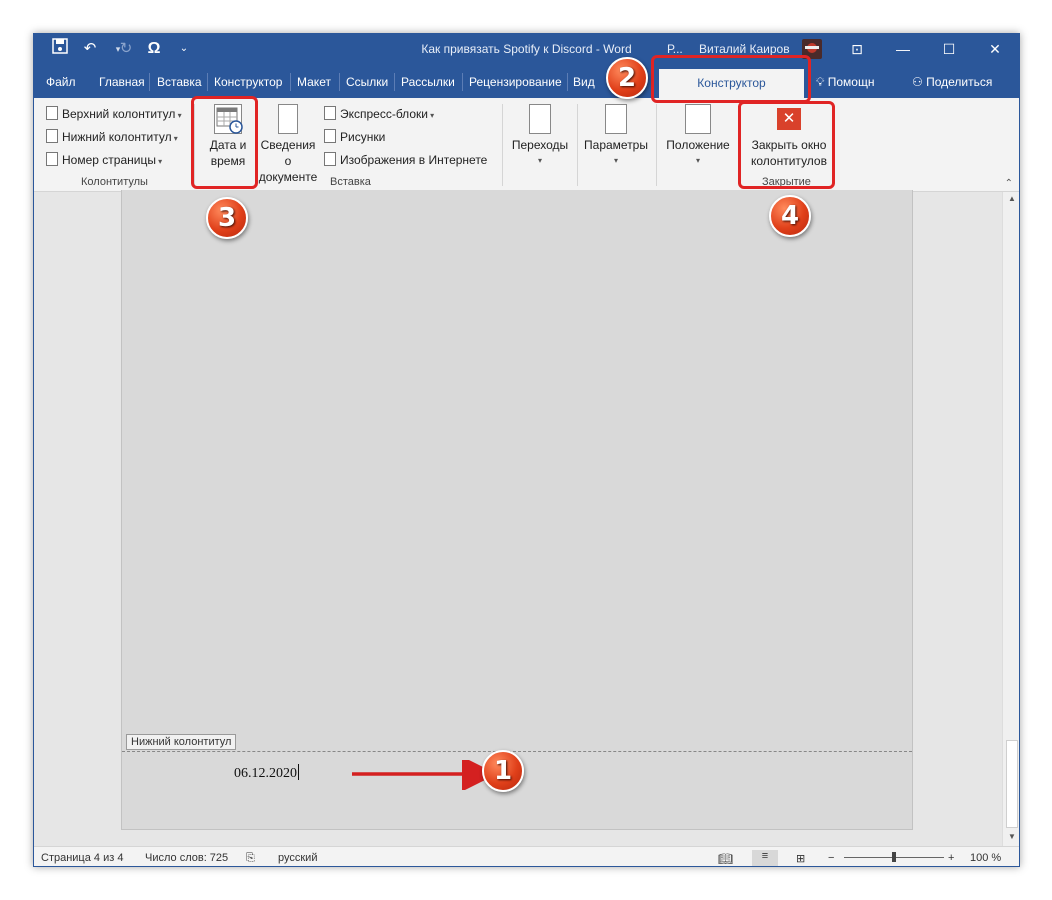  Describe the element at coordinates (765, 858) in the screenshot. I see `print-layout-icon: ≡` at that location.